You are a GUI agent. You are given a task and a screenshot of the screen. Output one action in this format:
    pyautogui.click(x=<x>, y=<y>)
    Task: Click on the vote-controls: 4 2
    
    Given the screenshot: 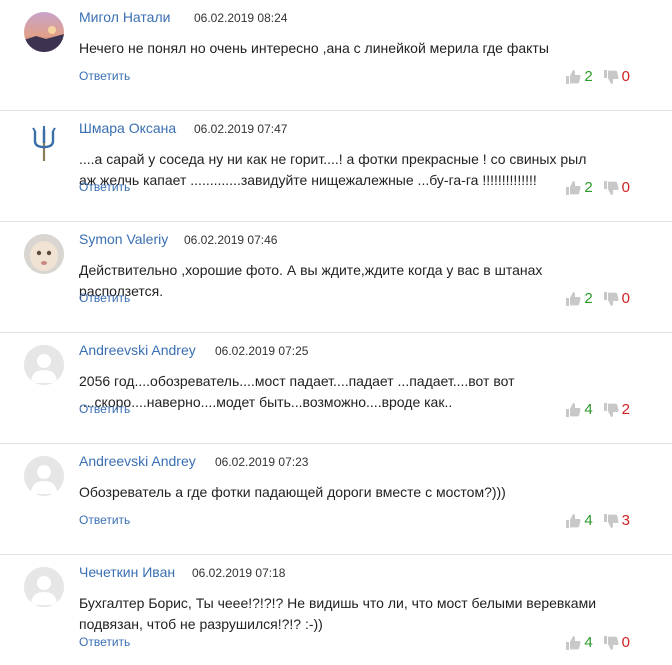 What is the action you would take?
    pyautogui.click(x=597, y=409)
    